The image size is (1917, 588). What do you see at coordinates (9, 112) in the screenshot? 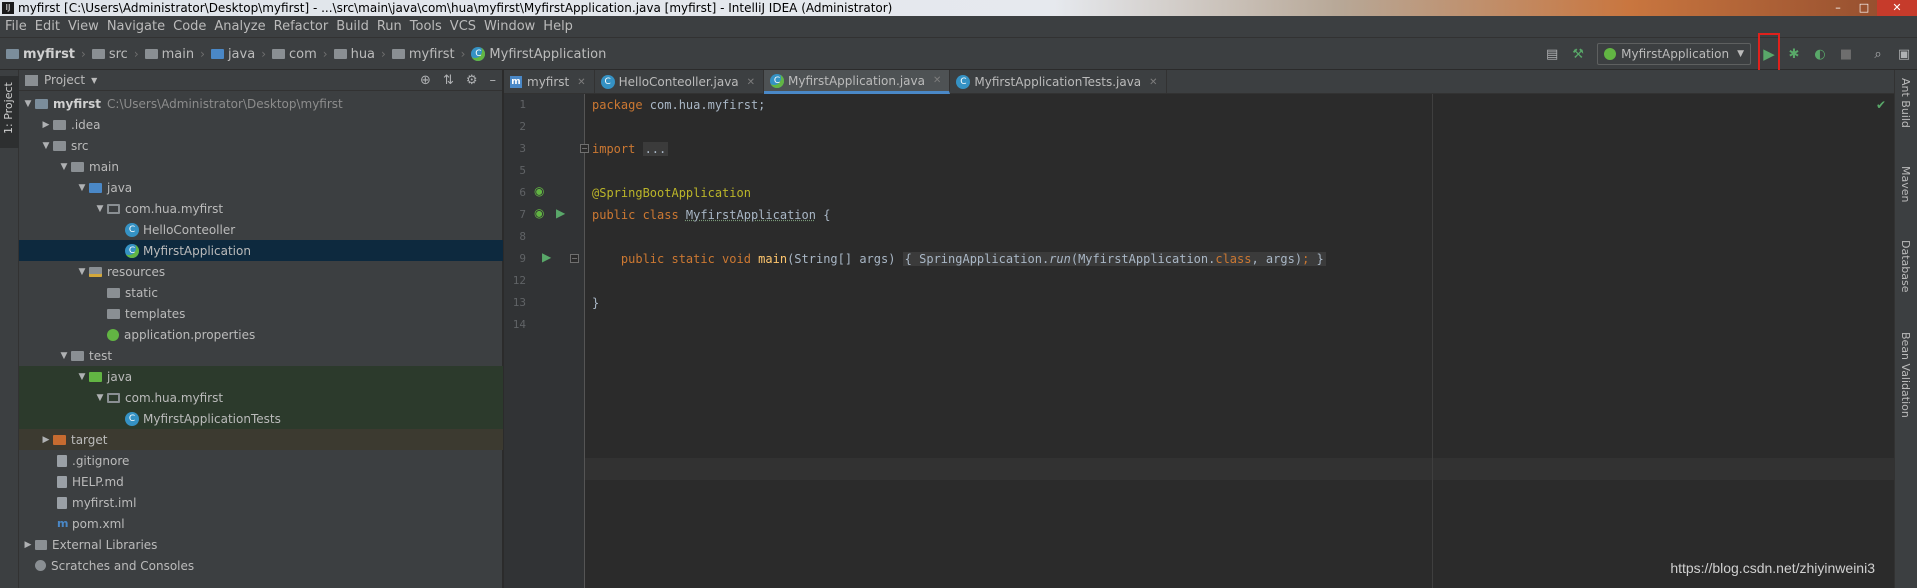
I see `project-tool-tab: 1: Project` at bounding box center [9, 112].